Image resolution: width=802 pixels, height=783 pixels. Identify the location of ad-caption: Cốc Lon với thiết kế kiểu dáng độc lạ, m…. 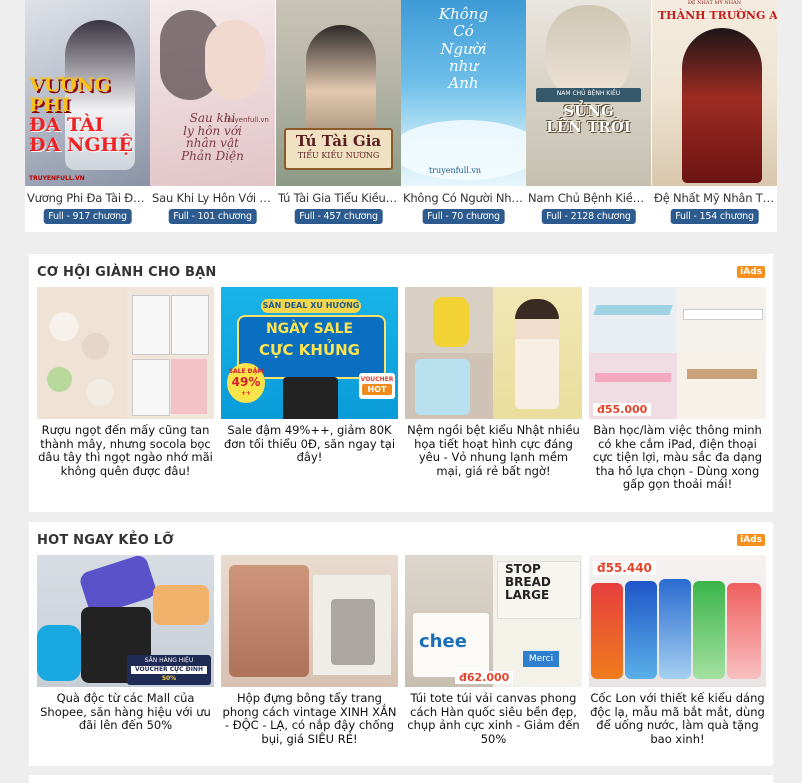
(677, 718).